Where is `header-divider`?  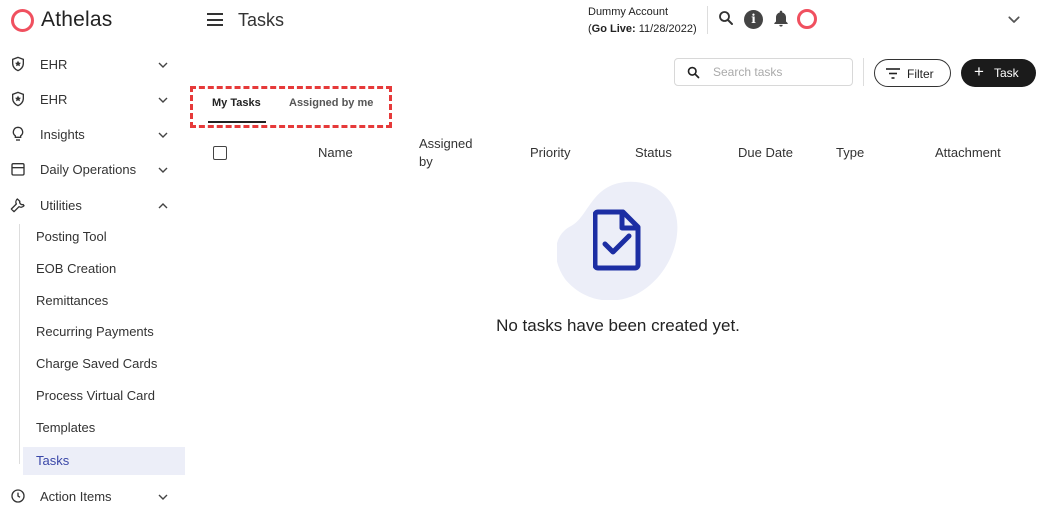 header-divider is located at coordinates (707, 20).